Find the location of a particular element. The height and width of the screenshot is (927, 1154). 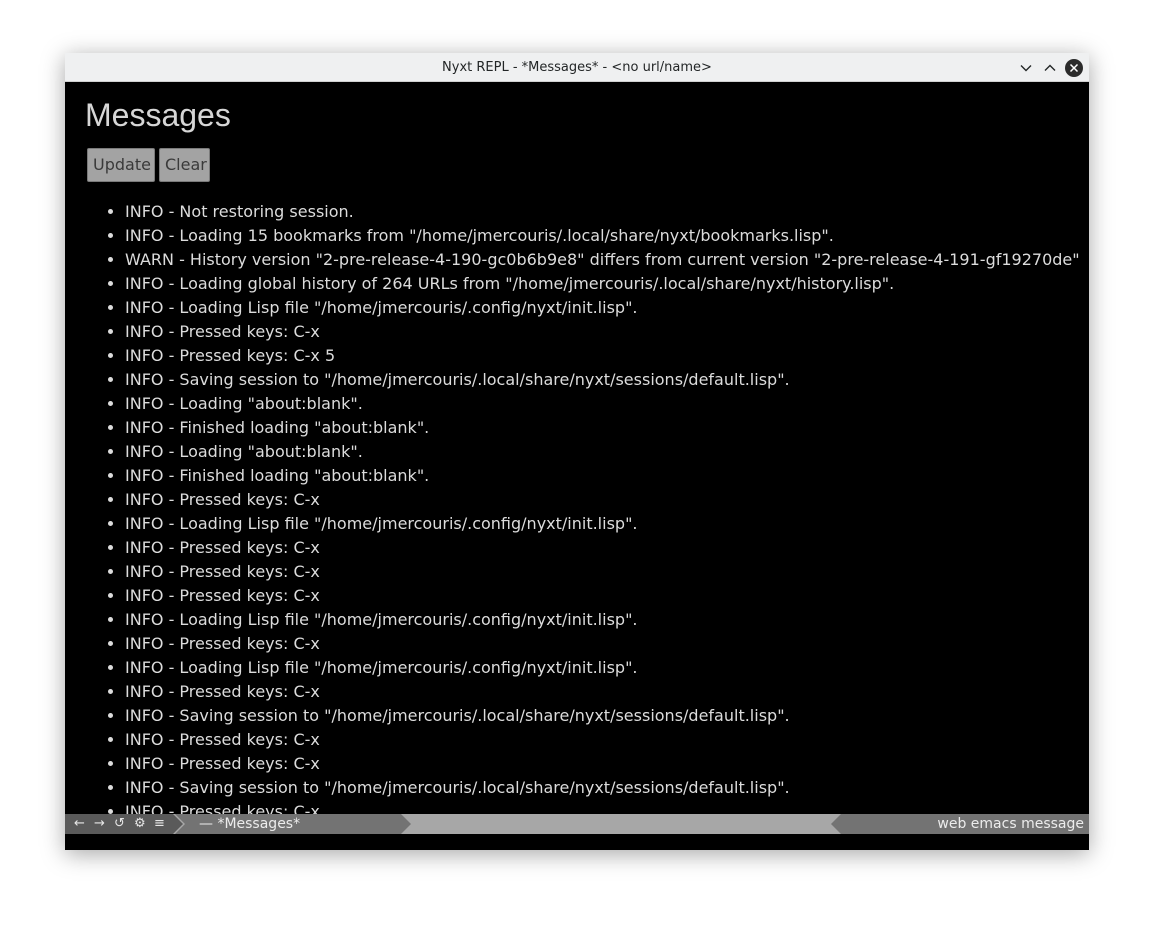

close-button is located at coordinates (1074, 68).